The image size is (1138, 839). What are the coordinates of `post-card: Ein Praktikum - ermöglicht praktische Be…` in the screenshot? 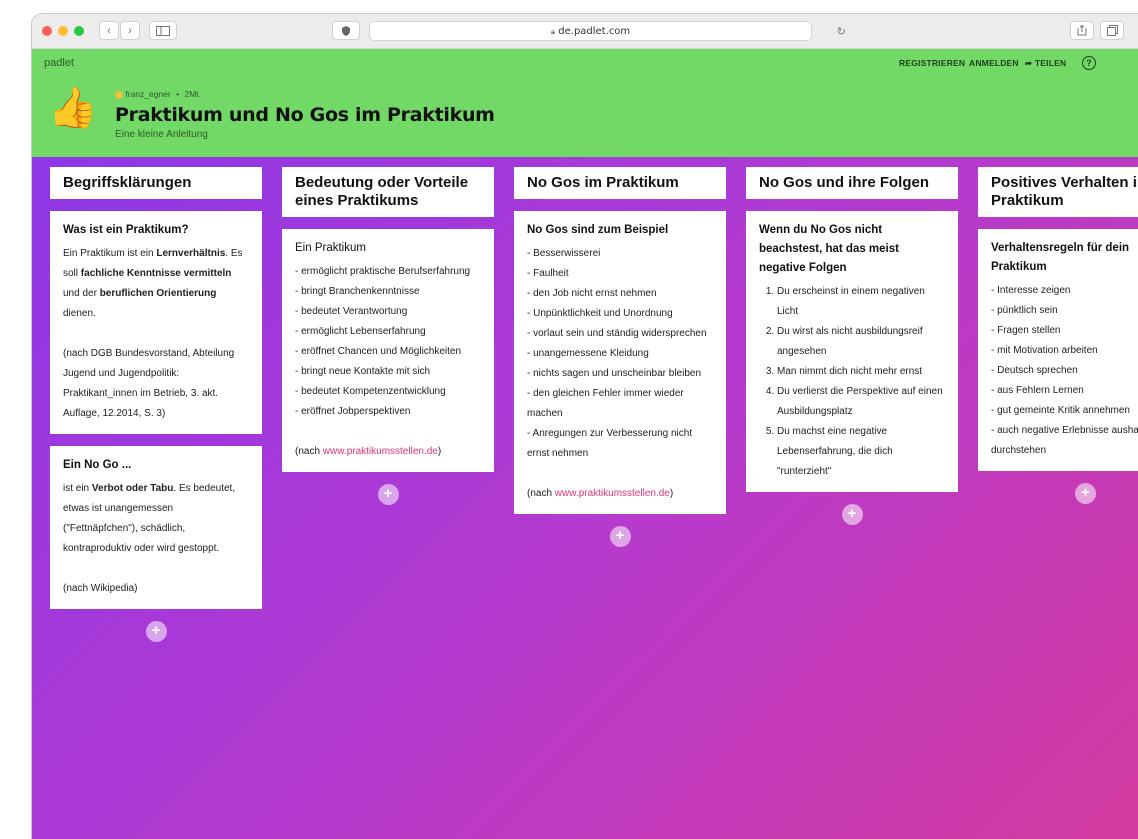 It's located at (388, 350).